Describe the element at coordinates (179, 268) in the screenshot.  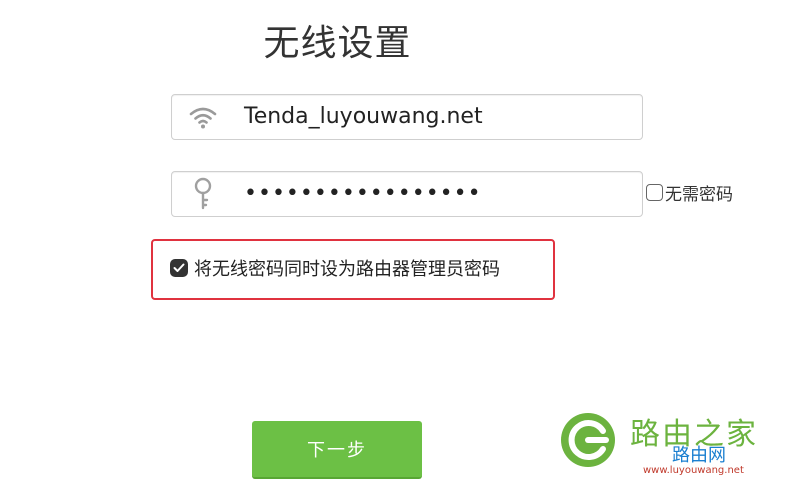
I see `checkbox-checked-icon` at that location.